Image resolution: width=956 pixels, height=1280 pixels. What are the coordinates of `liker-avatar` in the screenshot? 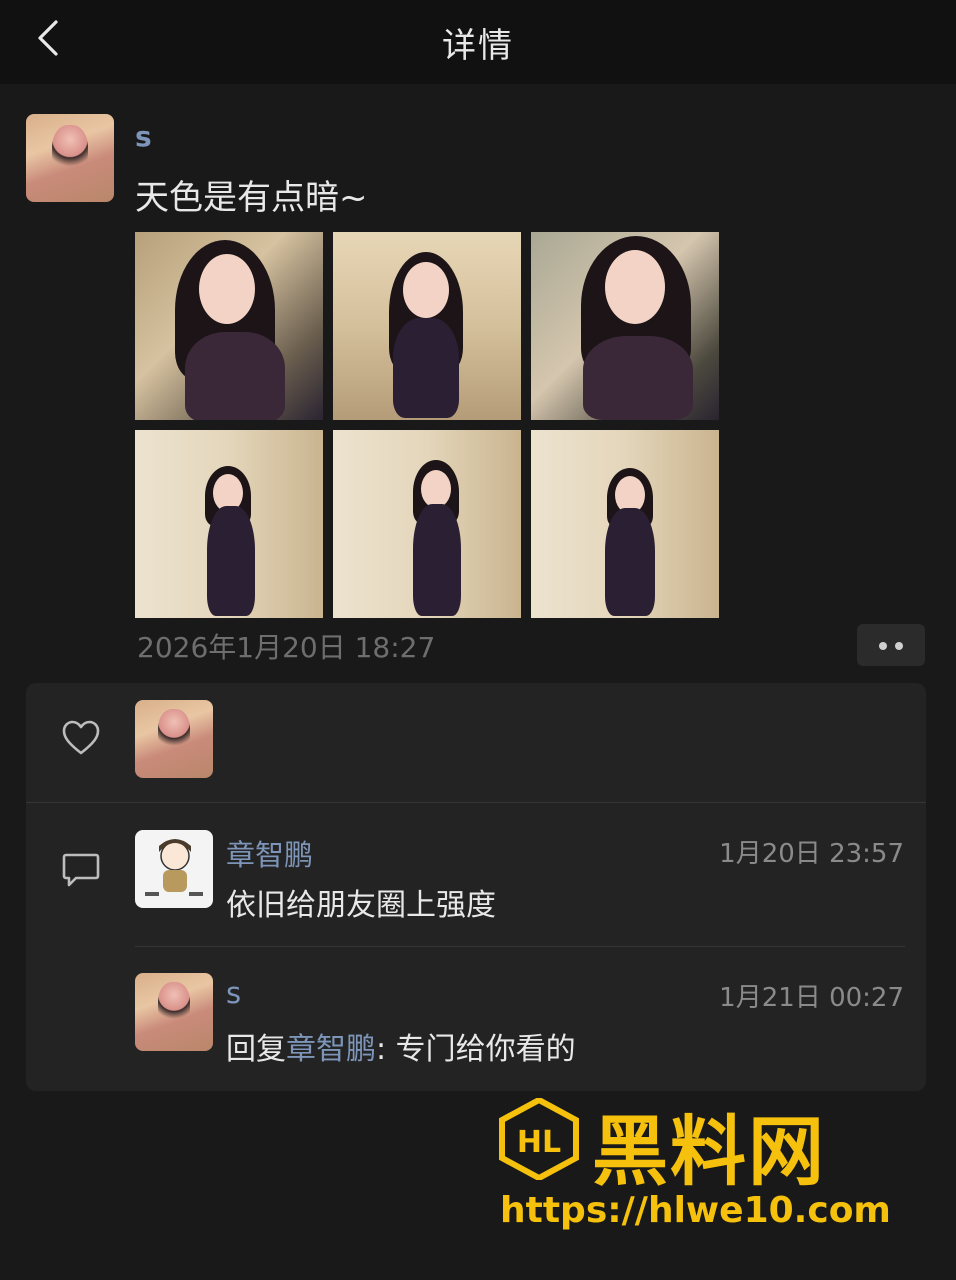 It's located at (174, 739).